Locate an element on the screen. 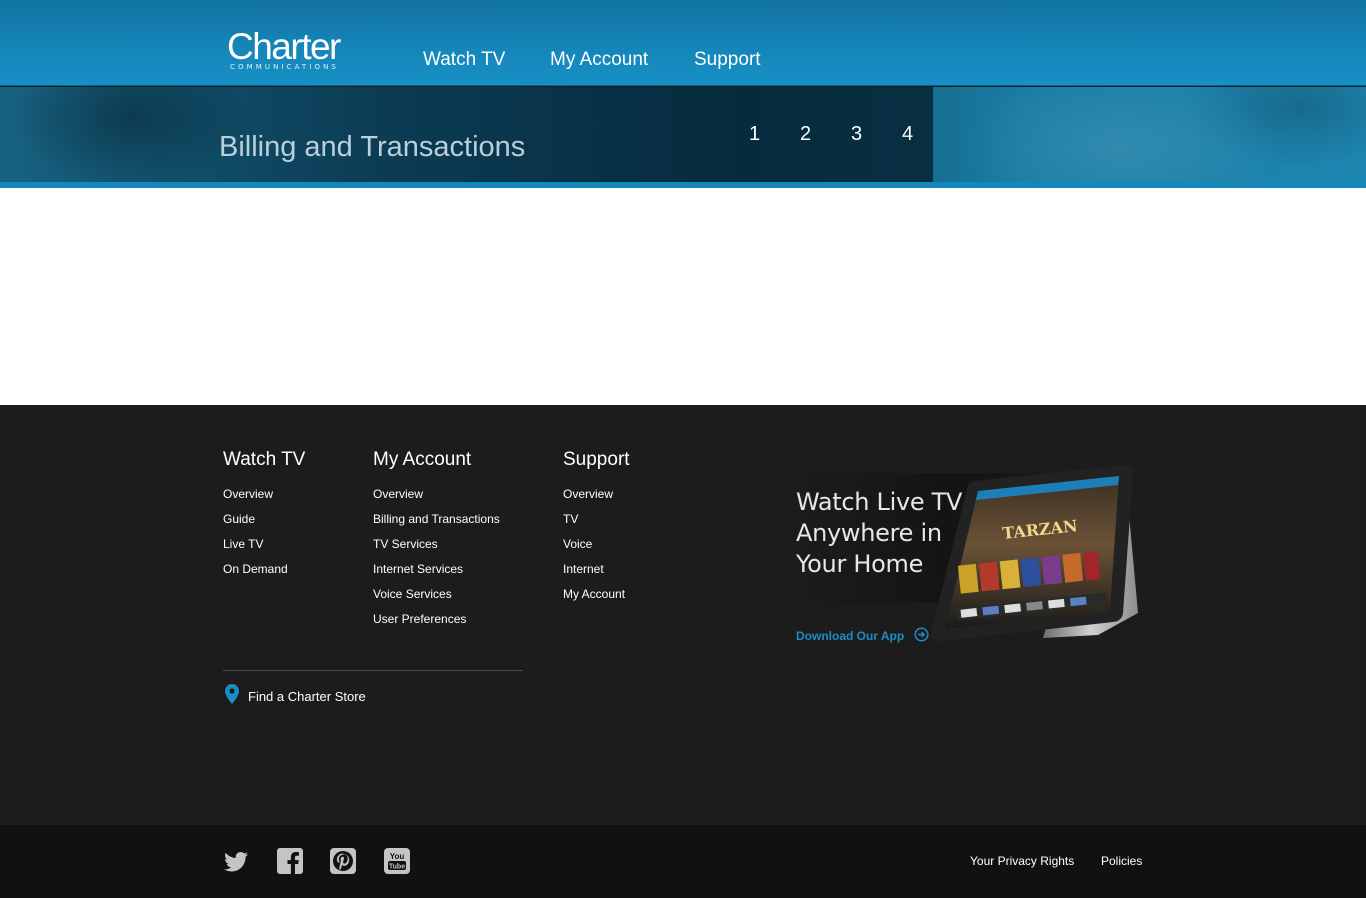 Image resolution: width=1366 pixels, height=898 pixels. footer-link-internet-services: Internet Services is located at coordinates (418, 569).